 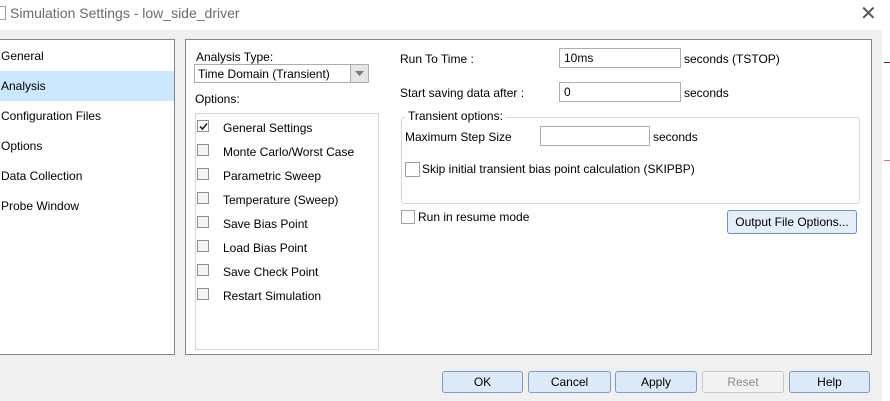 I want to click on option-checkbox-monte-carlo, so click(x=203, y=150).